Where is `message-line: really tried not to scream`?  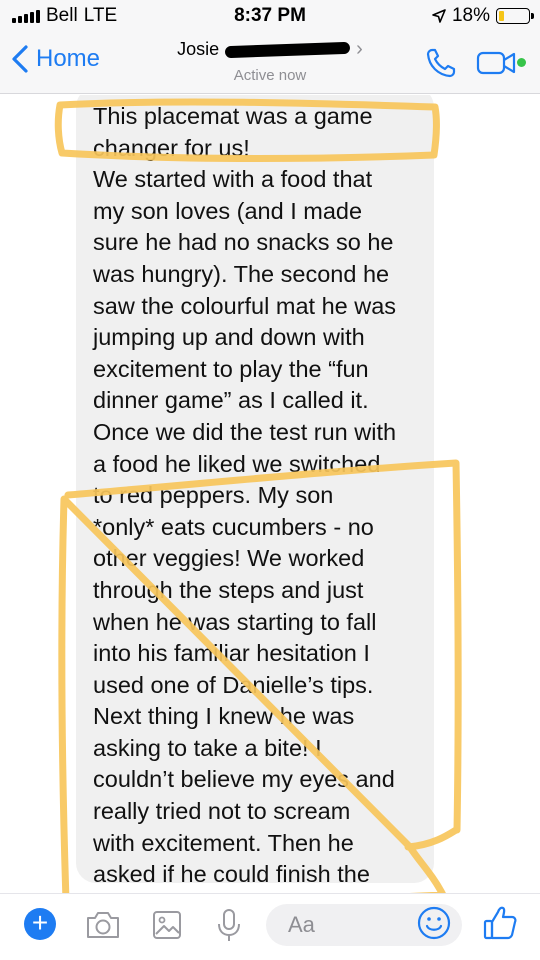
message-line: really tried not to scream is located at coordinates (222, 811).